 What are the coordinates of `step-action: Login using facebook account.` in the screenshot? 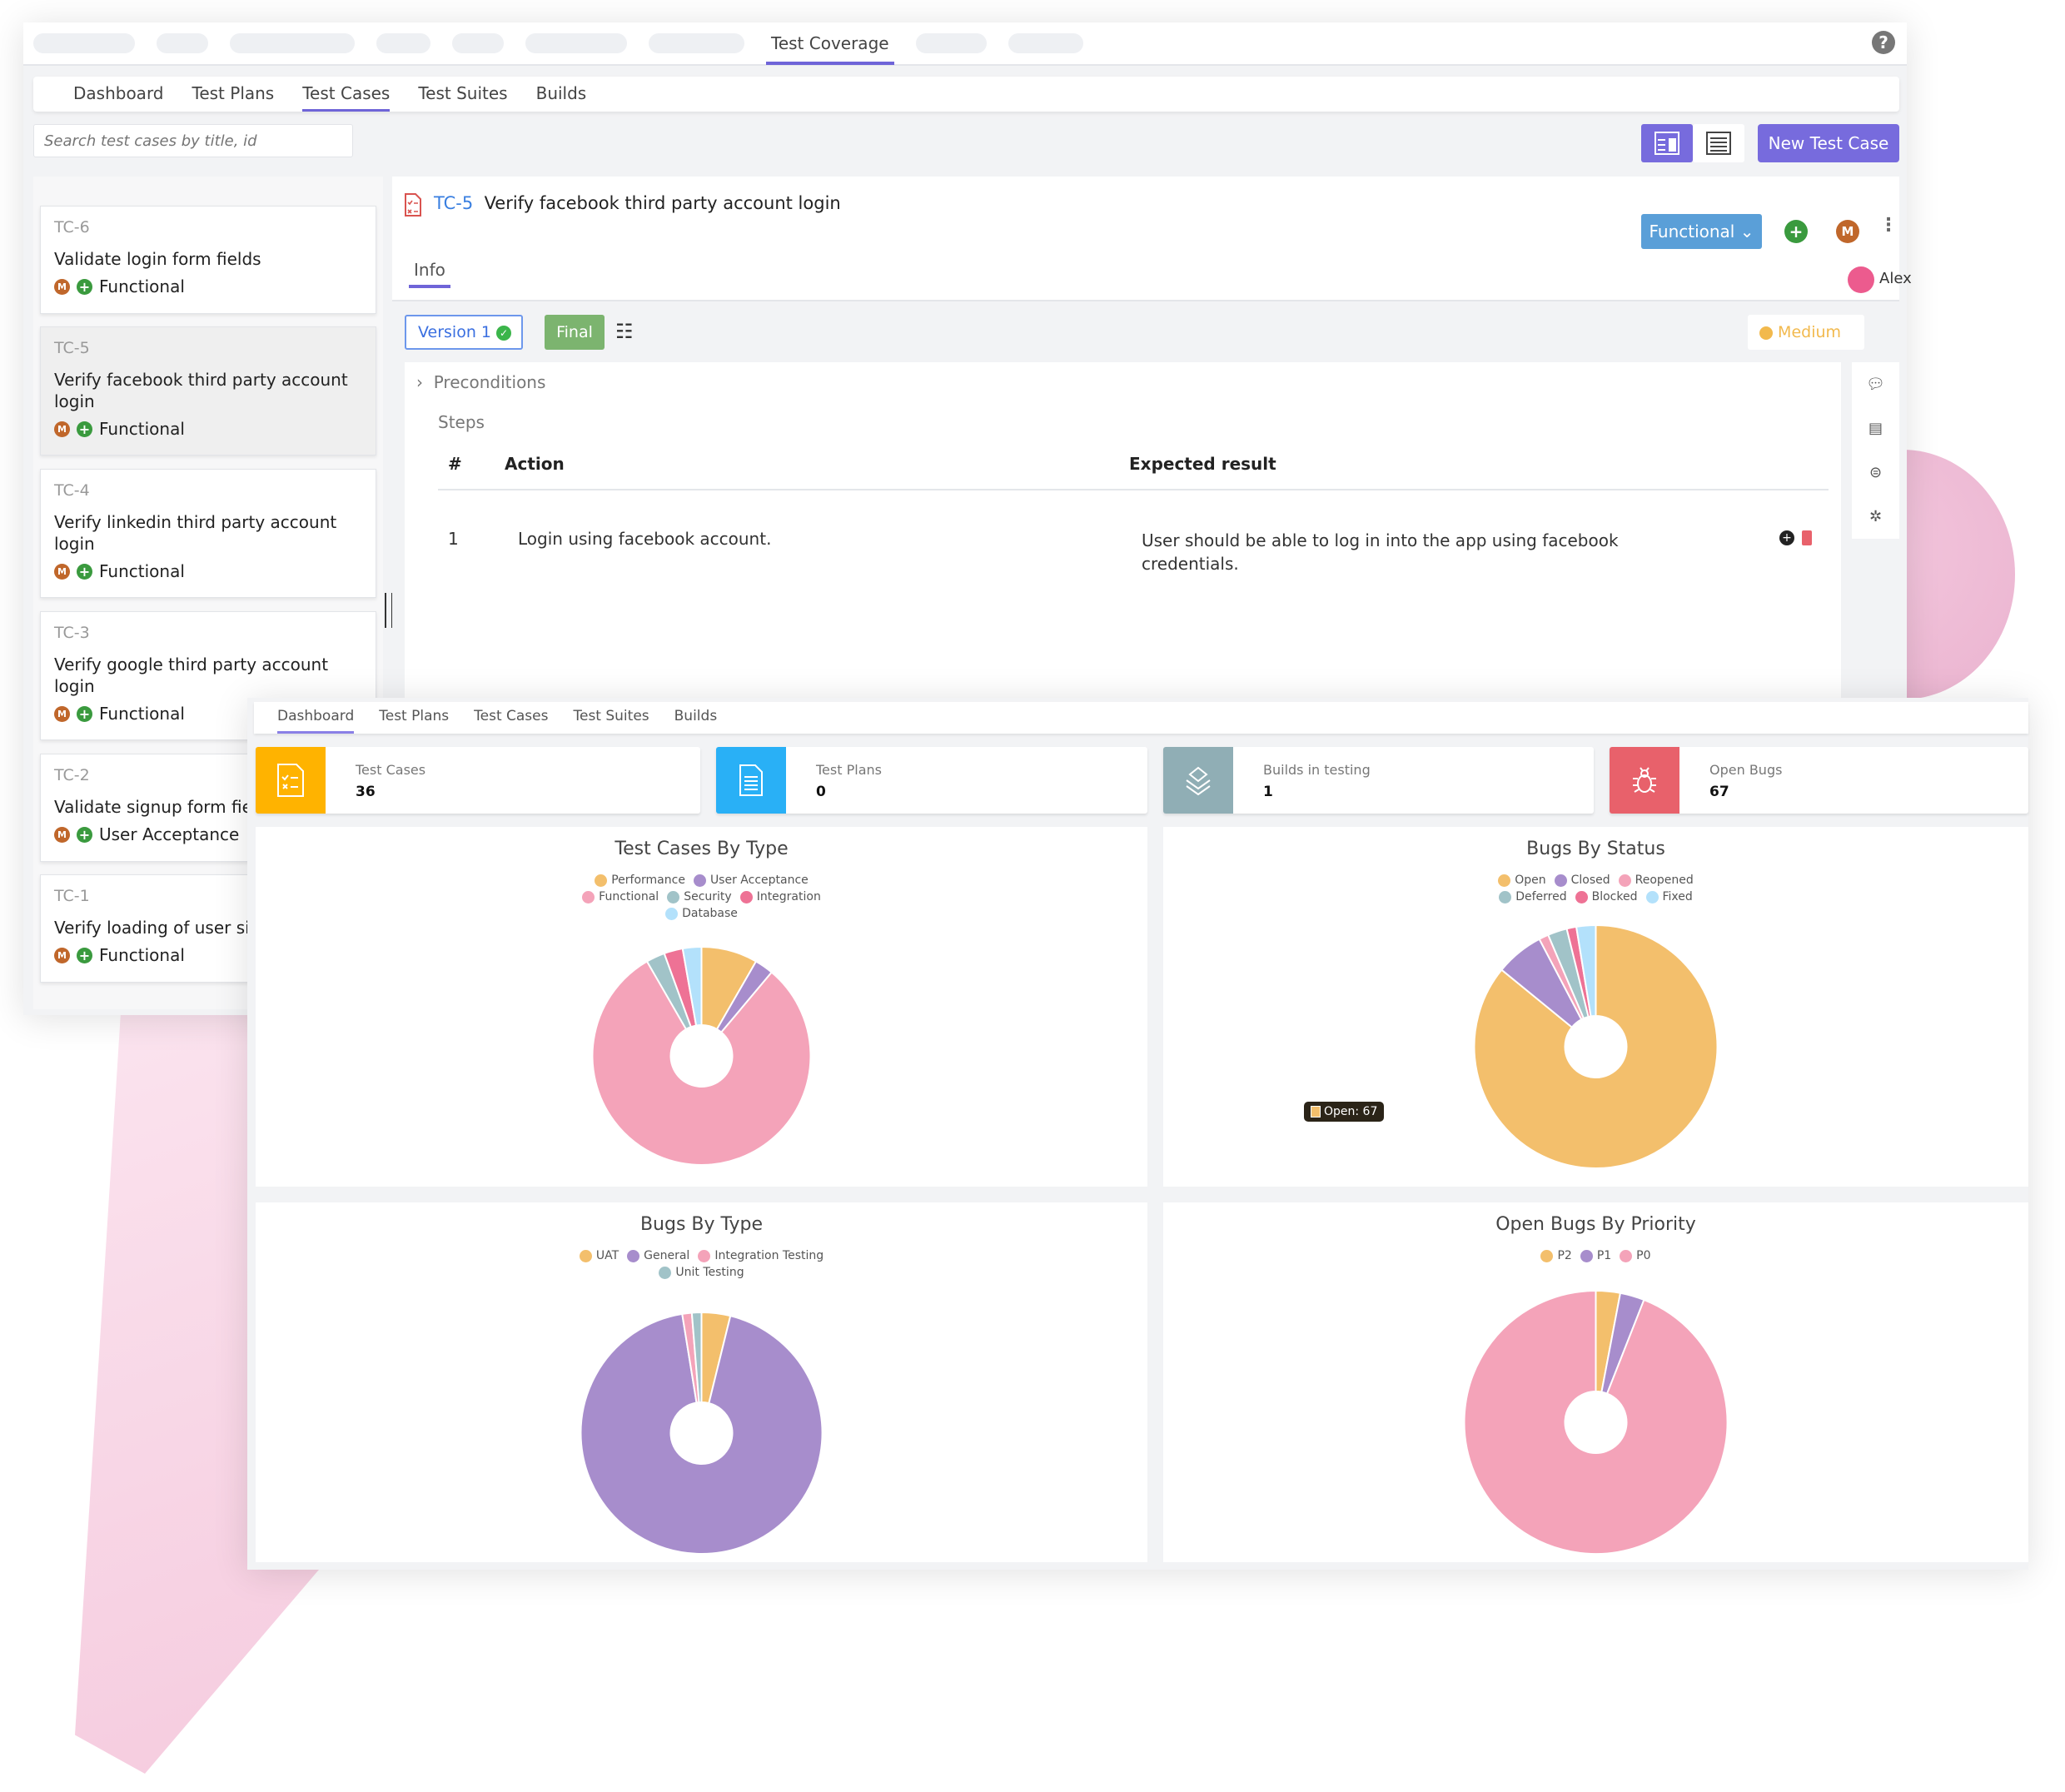 It's located at (645, 539).